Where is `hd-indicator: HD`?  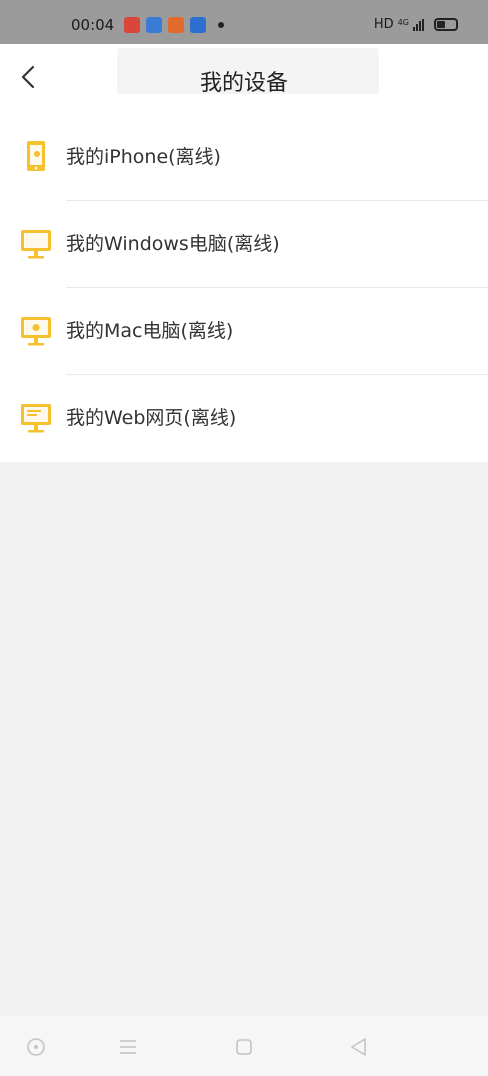
hd-indicator: HD is located at coordinates (383, 24).